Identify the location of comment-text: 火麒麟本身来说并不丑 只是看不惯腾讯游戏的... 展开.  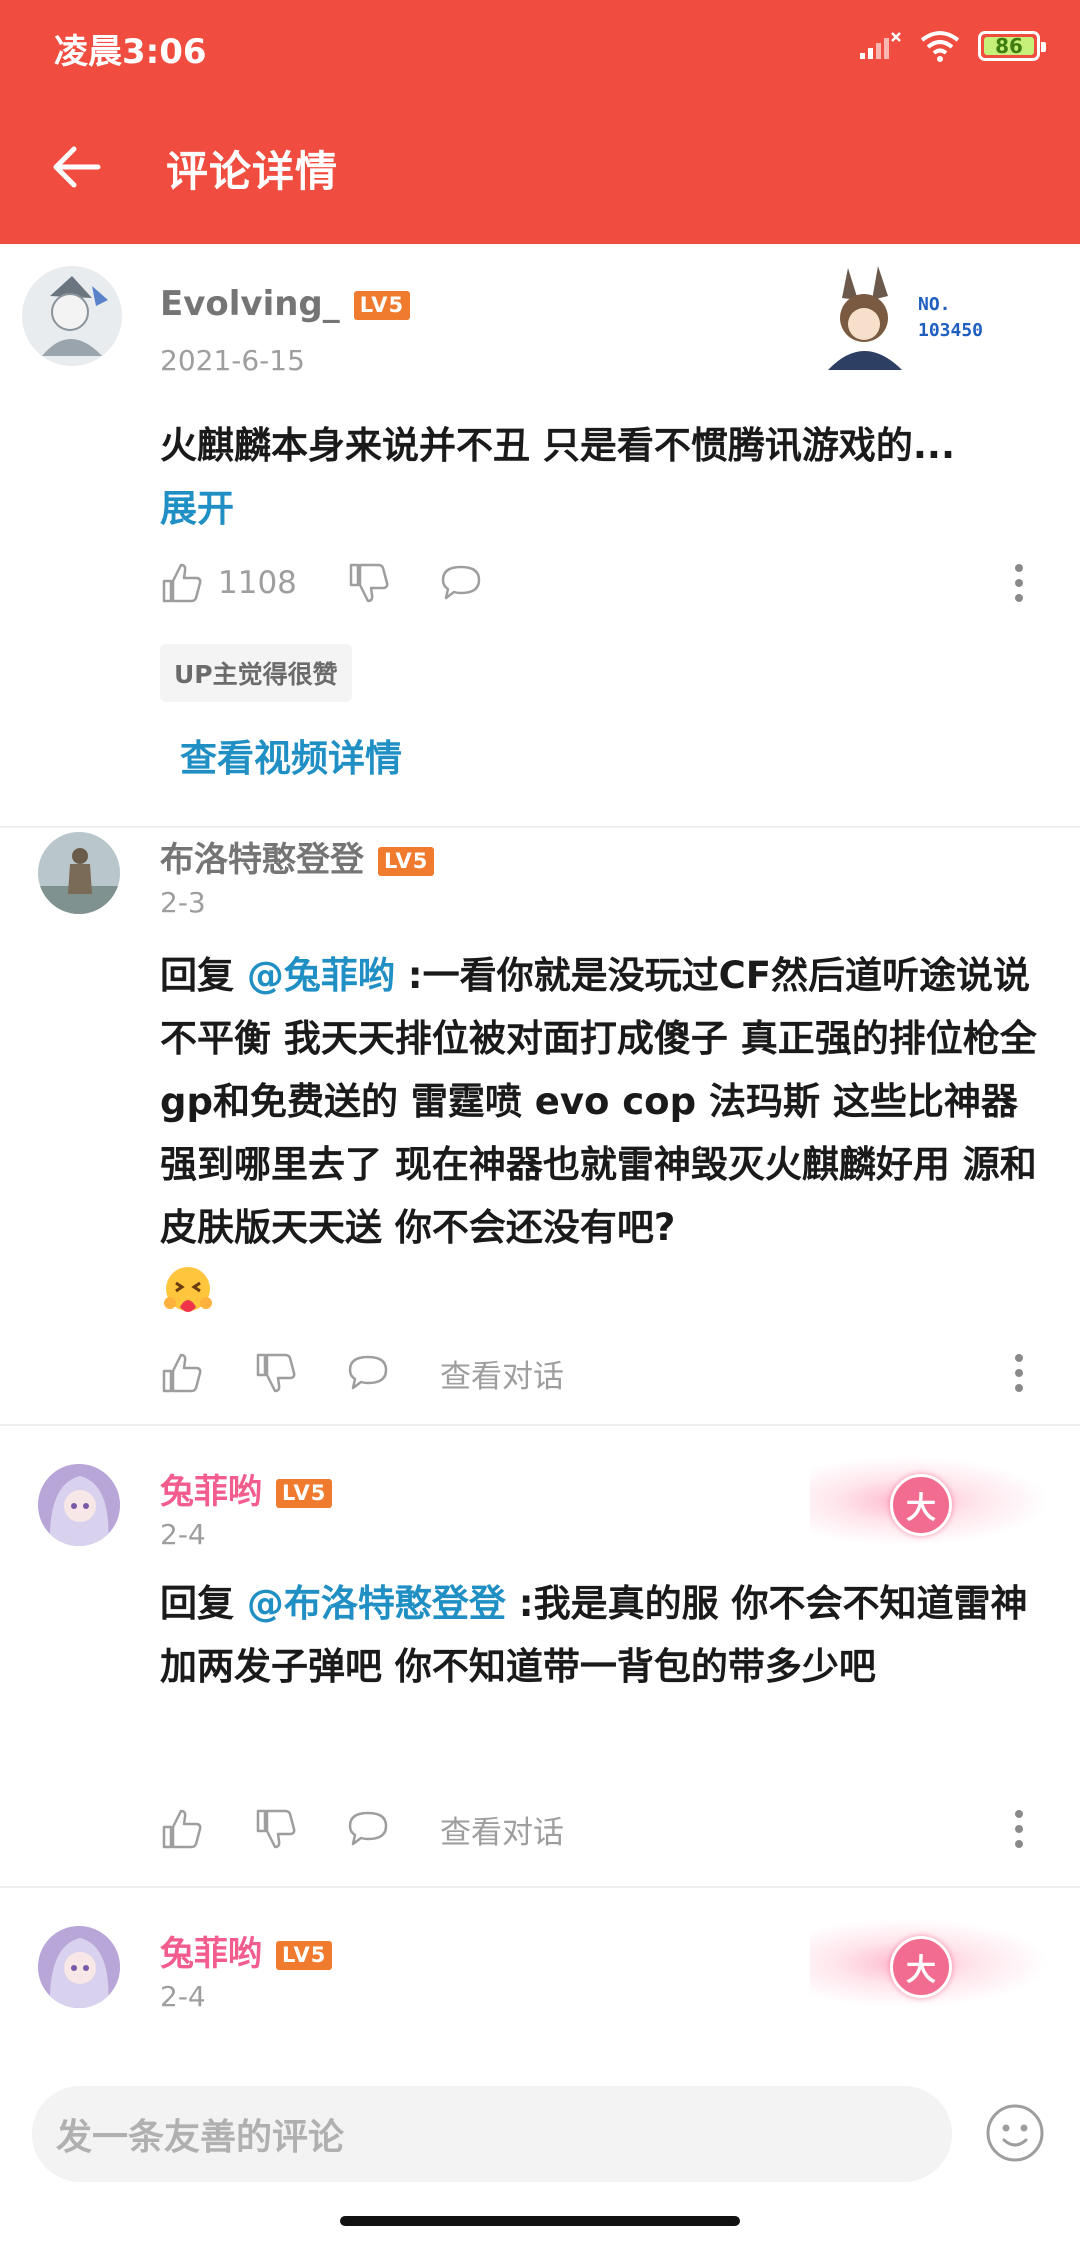
(600, 477).